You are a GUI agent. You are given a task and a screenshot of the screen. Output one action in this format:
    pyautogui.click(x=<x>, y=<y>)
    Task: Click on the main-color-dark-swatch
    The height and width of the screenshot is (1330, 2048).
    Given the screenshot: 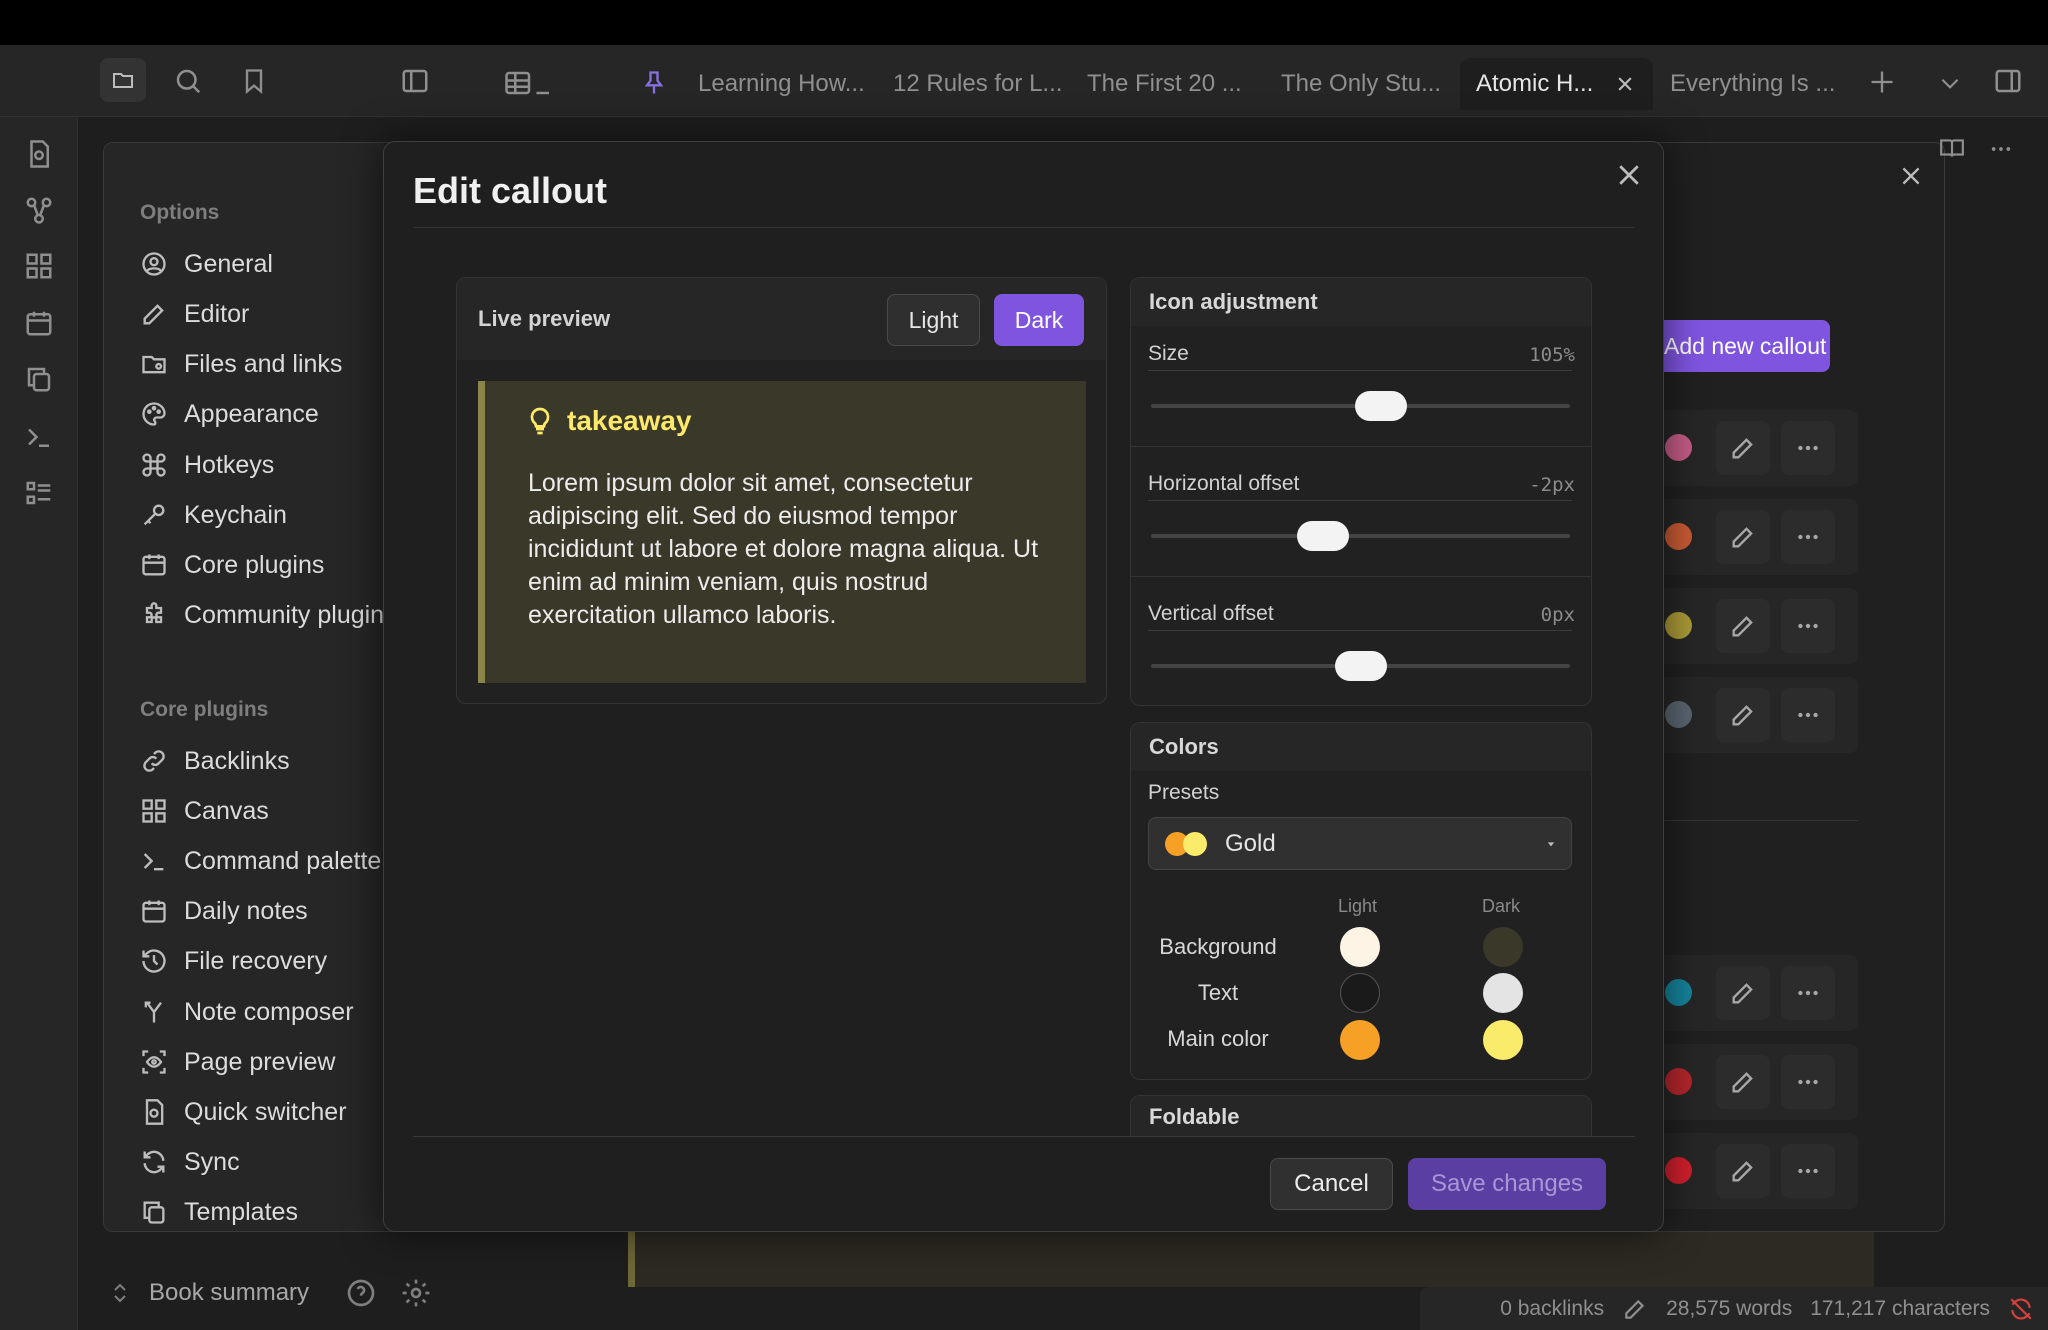 What is the action you would take?
    pyautogui.click(x=1503, y=1040)
    